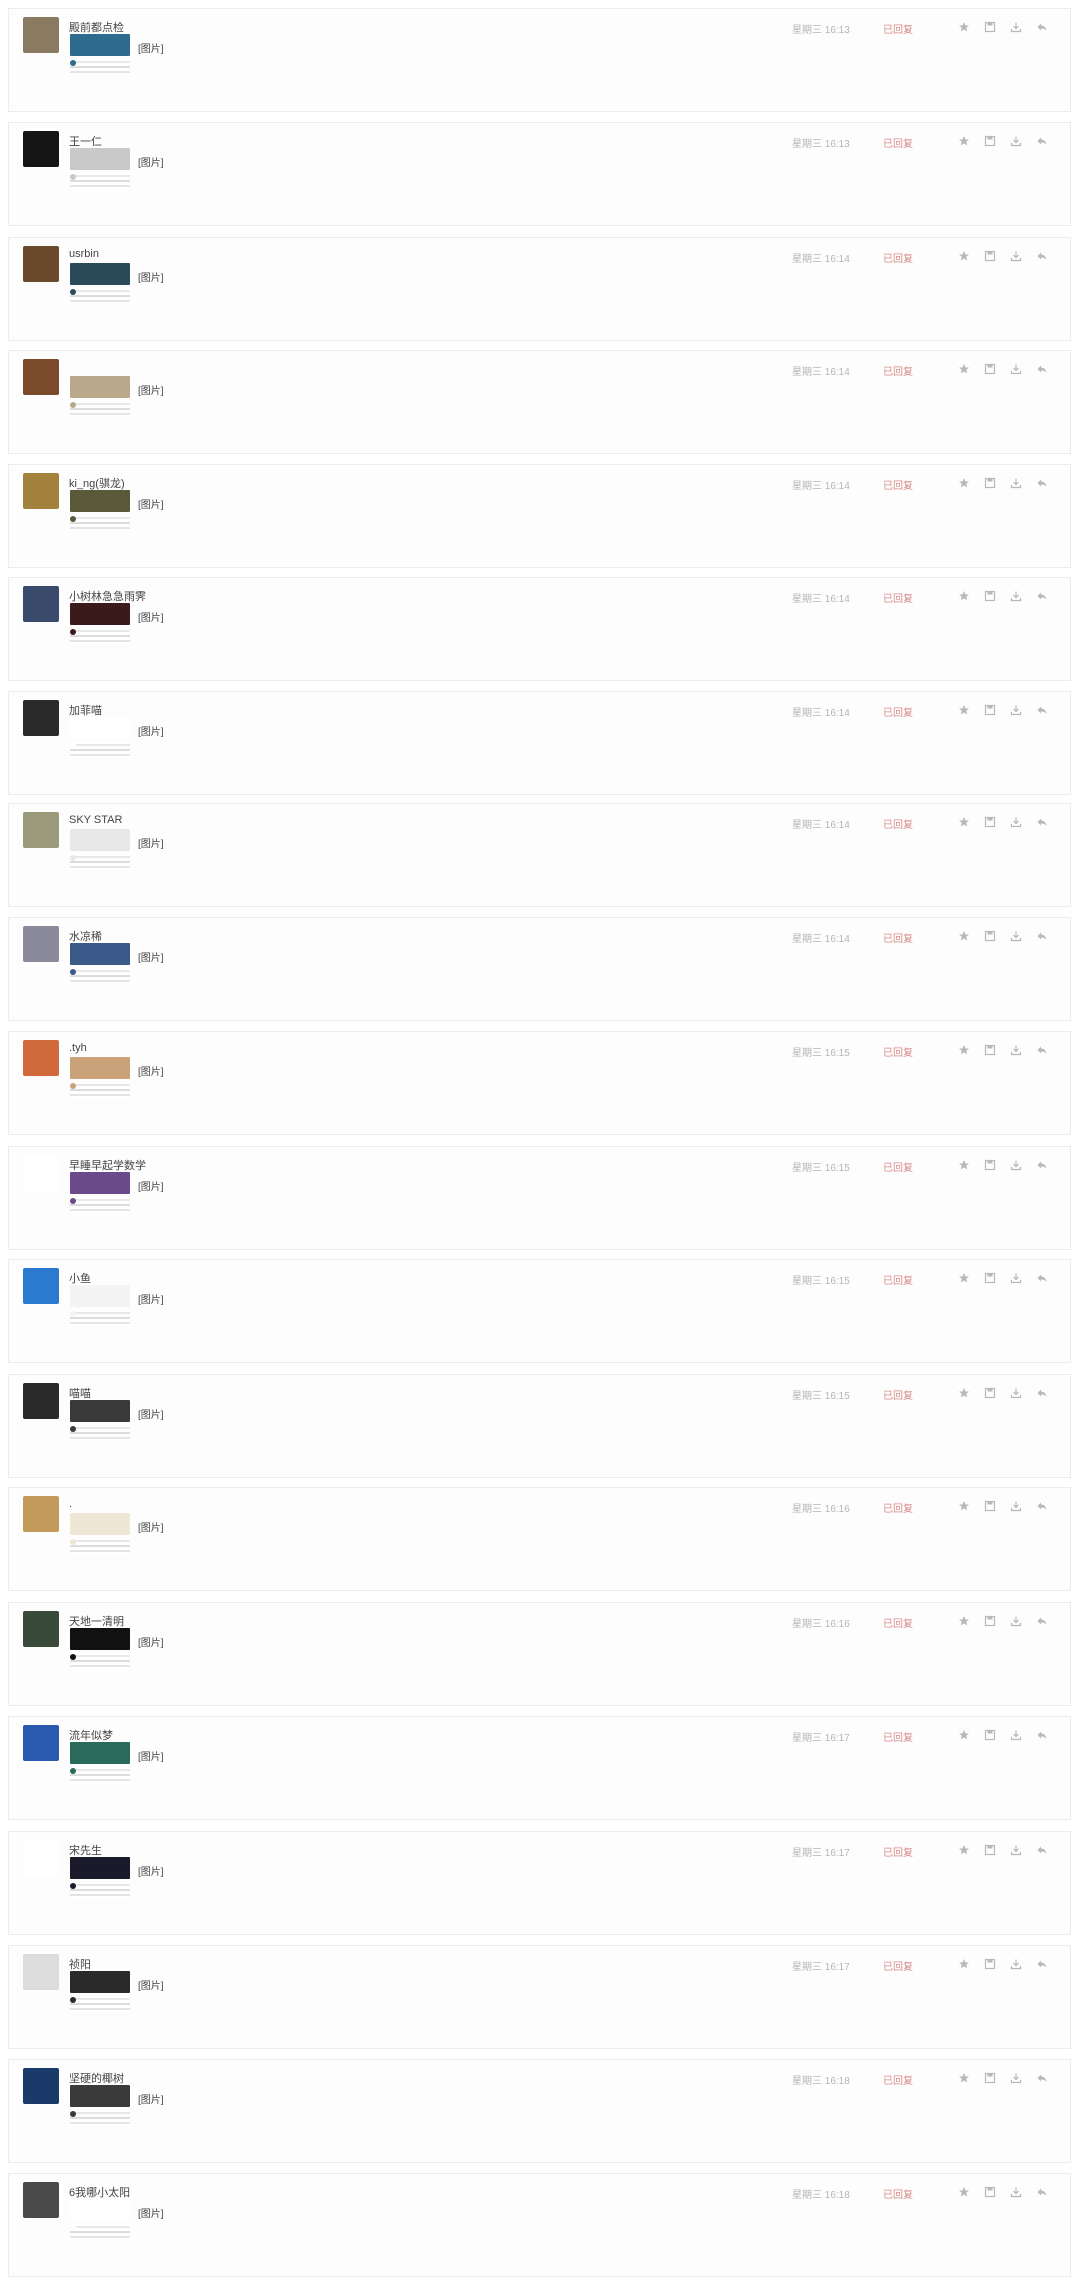 The height and width of the screenshot is (2292, 1080). Describe the element at coordinates (539, 2225) in the screenshot. I see `message-card: 6我哪小太阳 [图片] 星期三 16:18 已回复` at that location.